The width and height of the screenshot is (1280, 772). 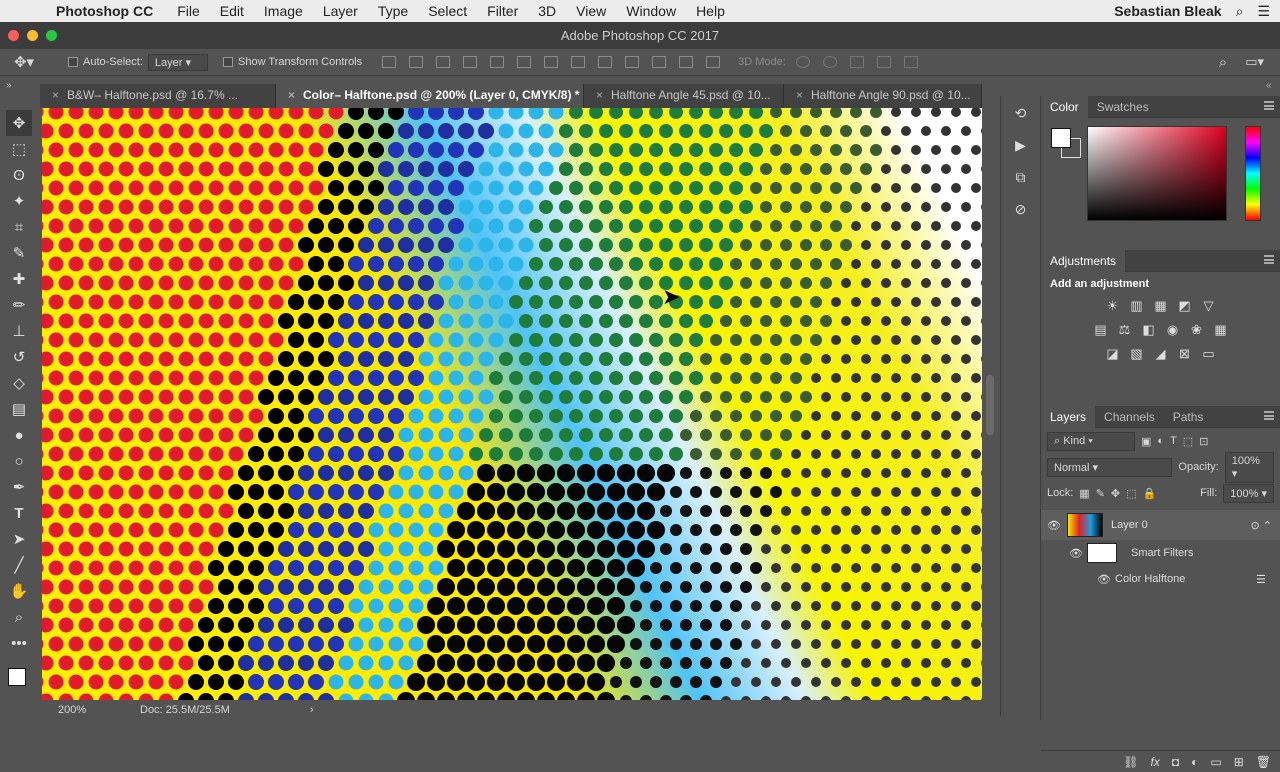 What do you see at coordinates (591, 11) in the screenshot?
I see `menu-view: View` at bounding box center [591, 11].